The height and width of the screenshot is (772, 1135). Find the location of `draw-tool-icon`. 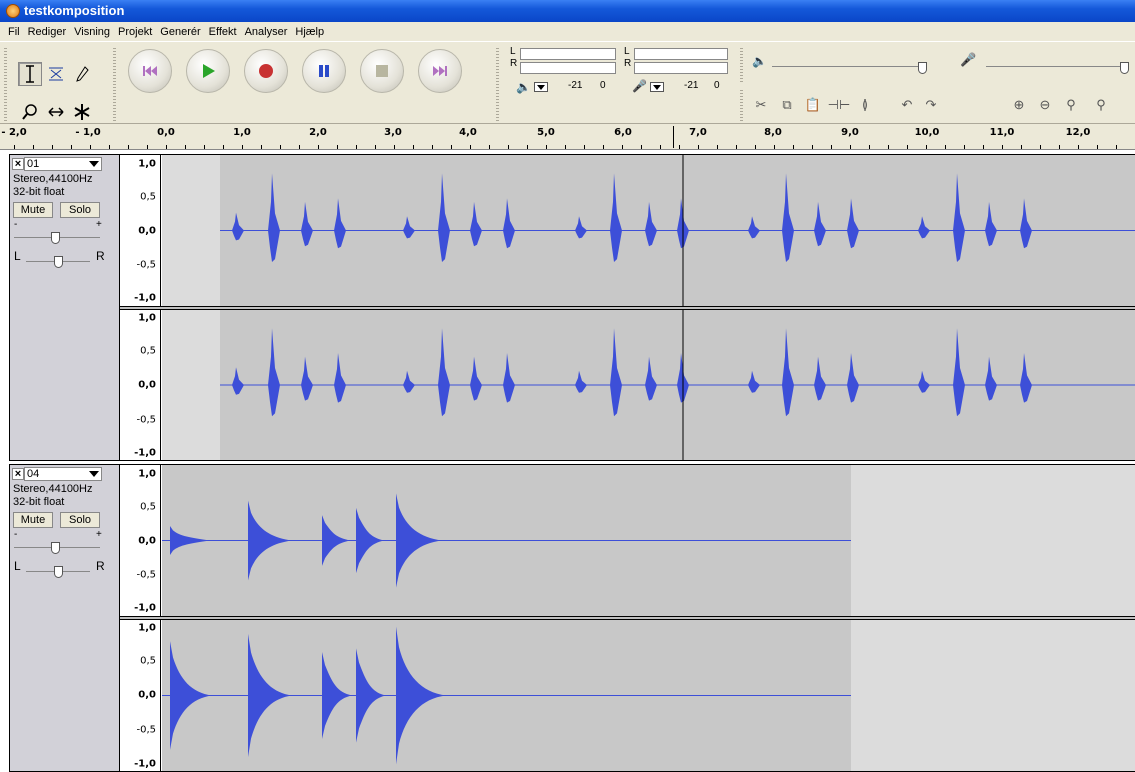

draw-tool-icon is located at coordinates (82, 74).